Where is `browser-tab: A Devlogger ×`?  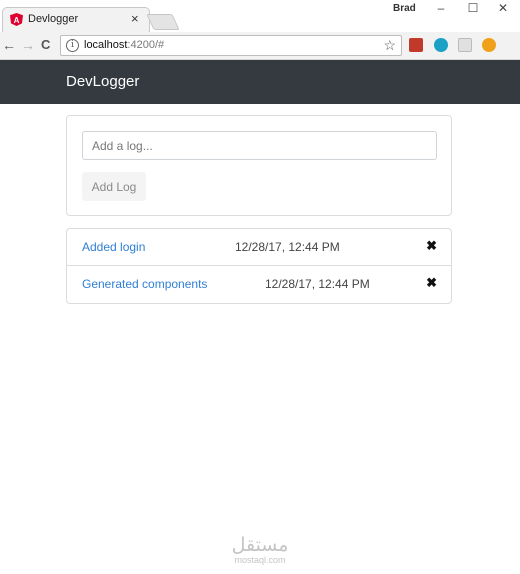
browser-tab: A Devlogger × is located at coordinates (76, 19).